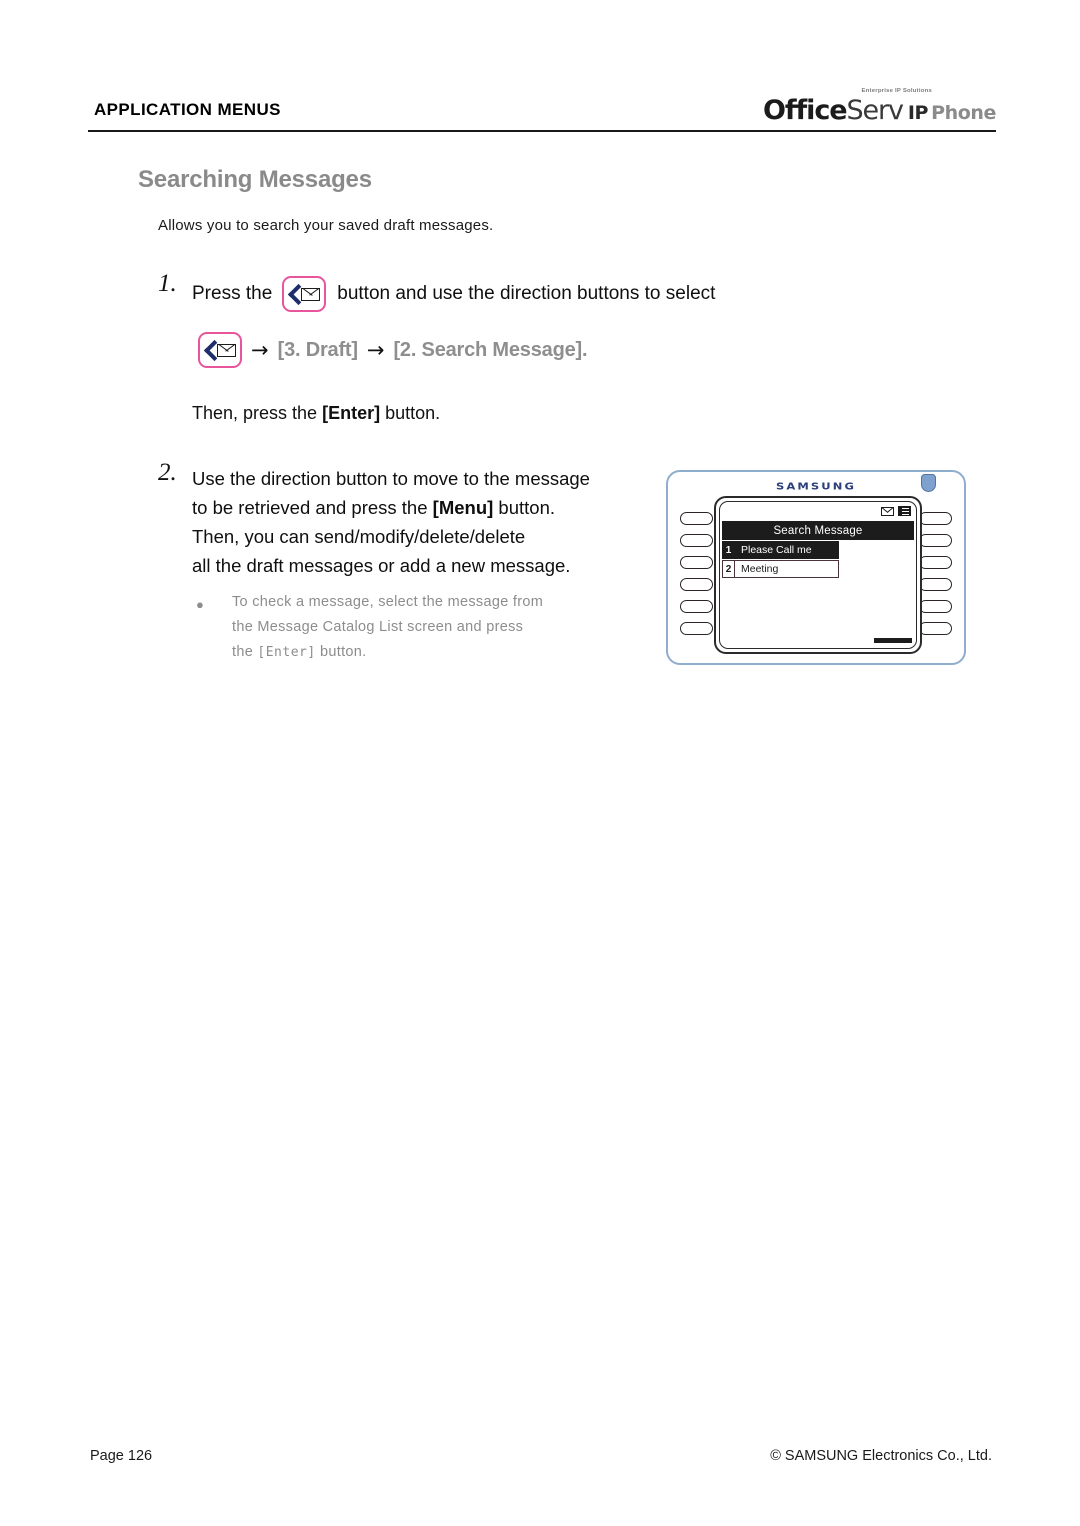  I want to click on footer-copyright: © SAMSUNG Electronics Co., Ltd., so click(881, 1456).